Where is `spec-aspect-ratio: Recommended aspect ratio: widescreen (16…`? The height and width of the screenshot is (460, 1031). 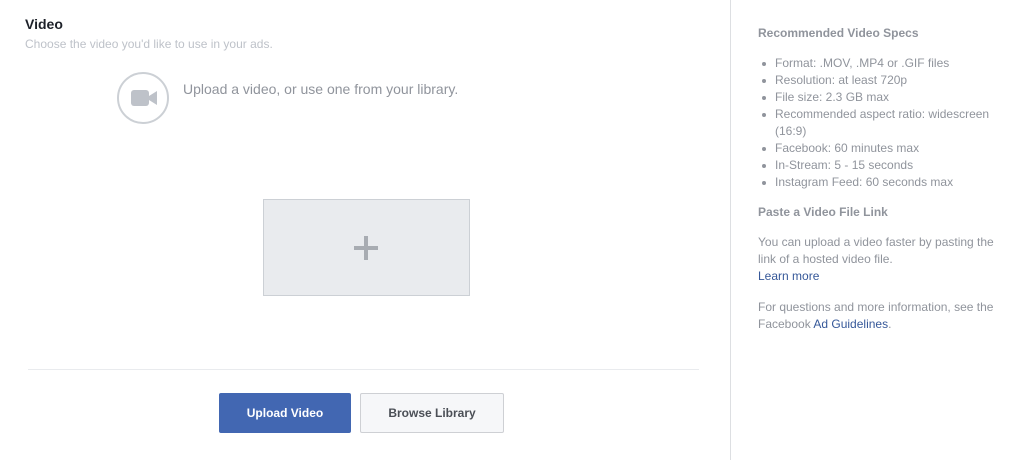
spec-aspect-ratio: Recommended aspect ratio: widescreen (16… is located at coordinates (883, 123).